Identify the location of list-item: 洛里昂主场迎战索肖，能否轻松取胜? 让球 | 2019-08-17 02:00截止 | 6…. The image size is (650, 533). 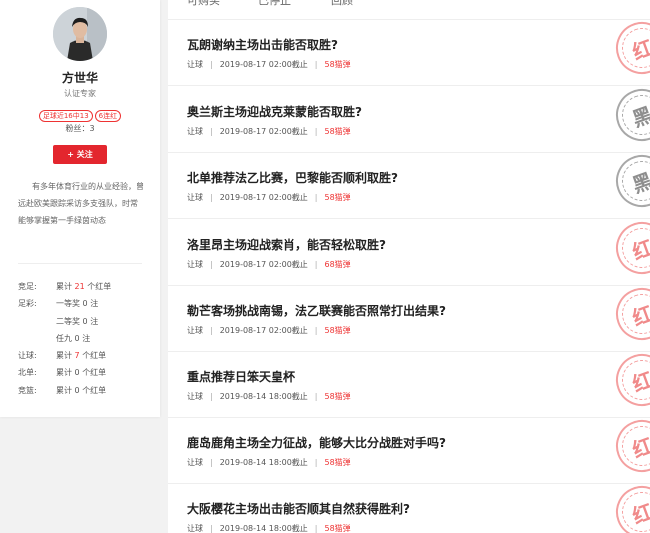
(409, 253).